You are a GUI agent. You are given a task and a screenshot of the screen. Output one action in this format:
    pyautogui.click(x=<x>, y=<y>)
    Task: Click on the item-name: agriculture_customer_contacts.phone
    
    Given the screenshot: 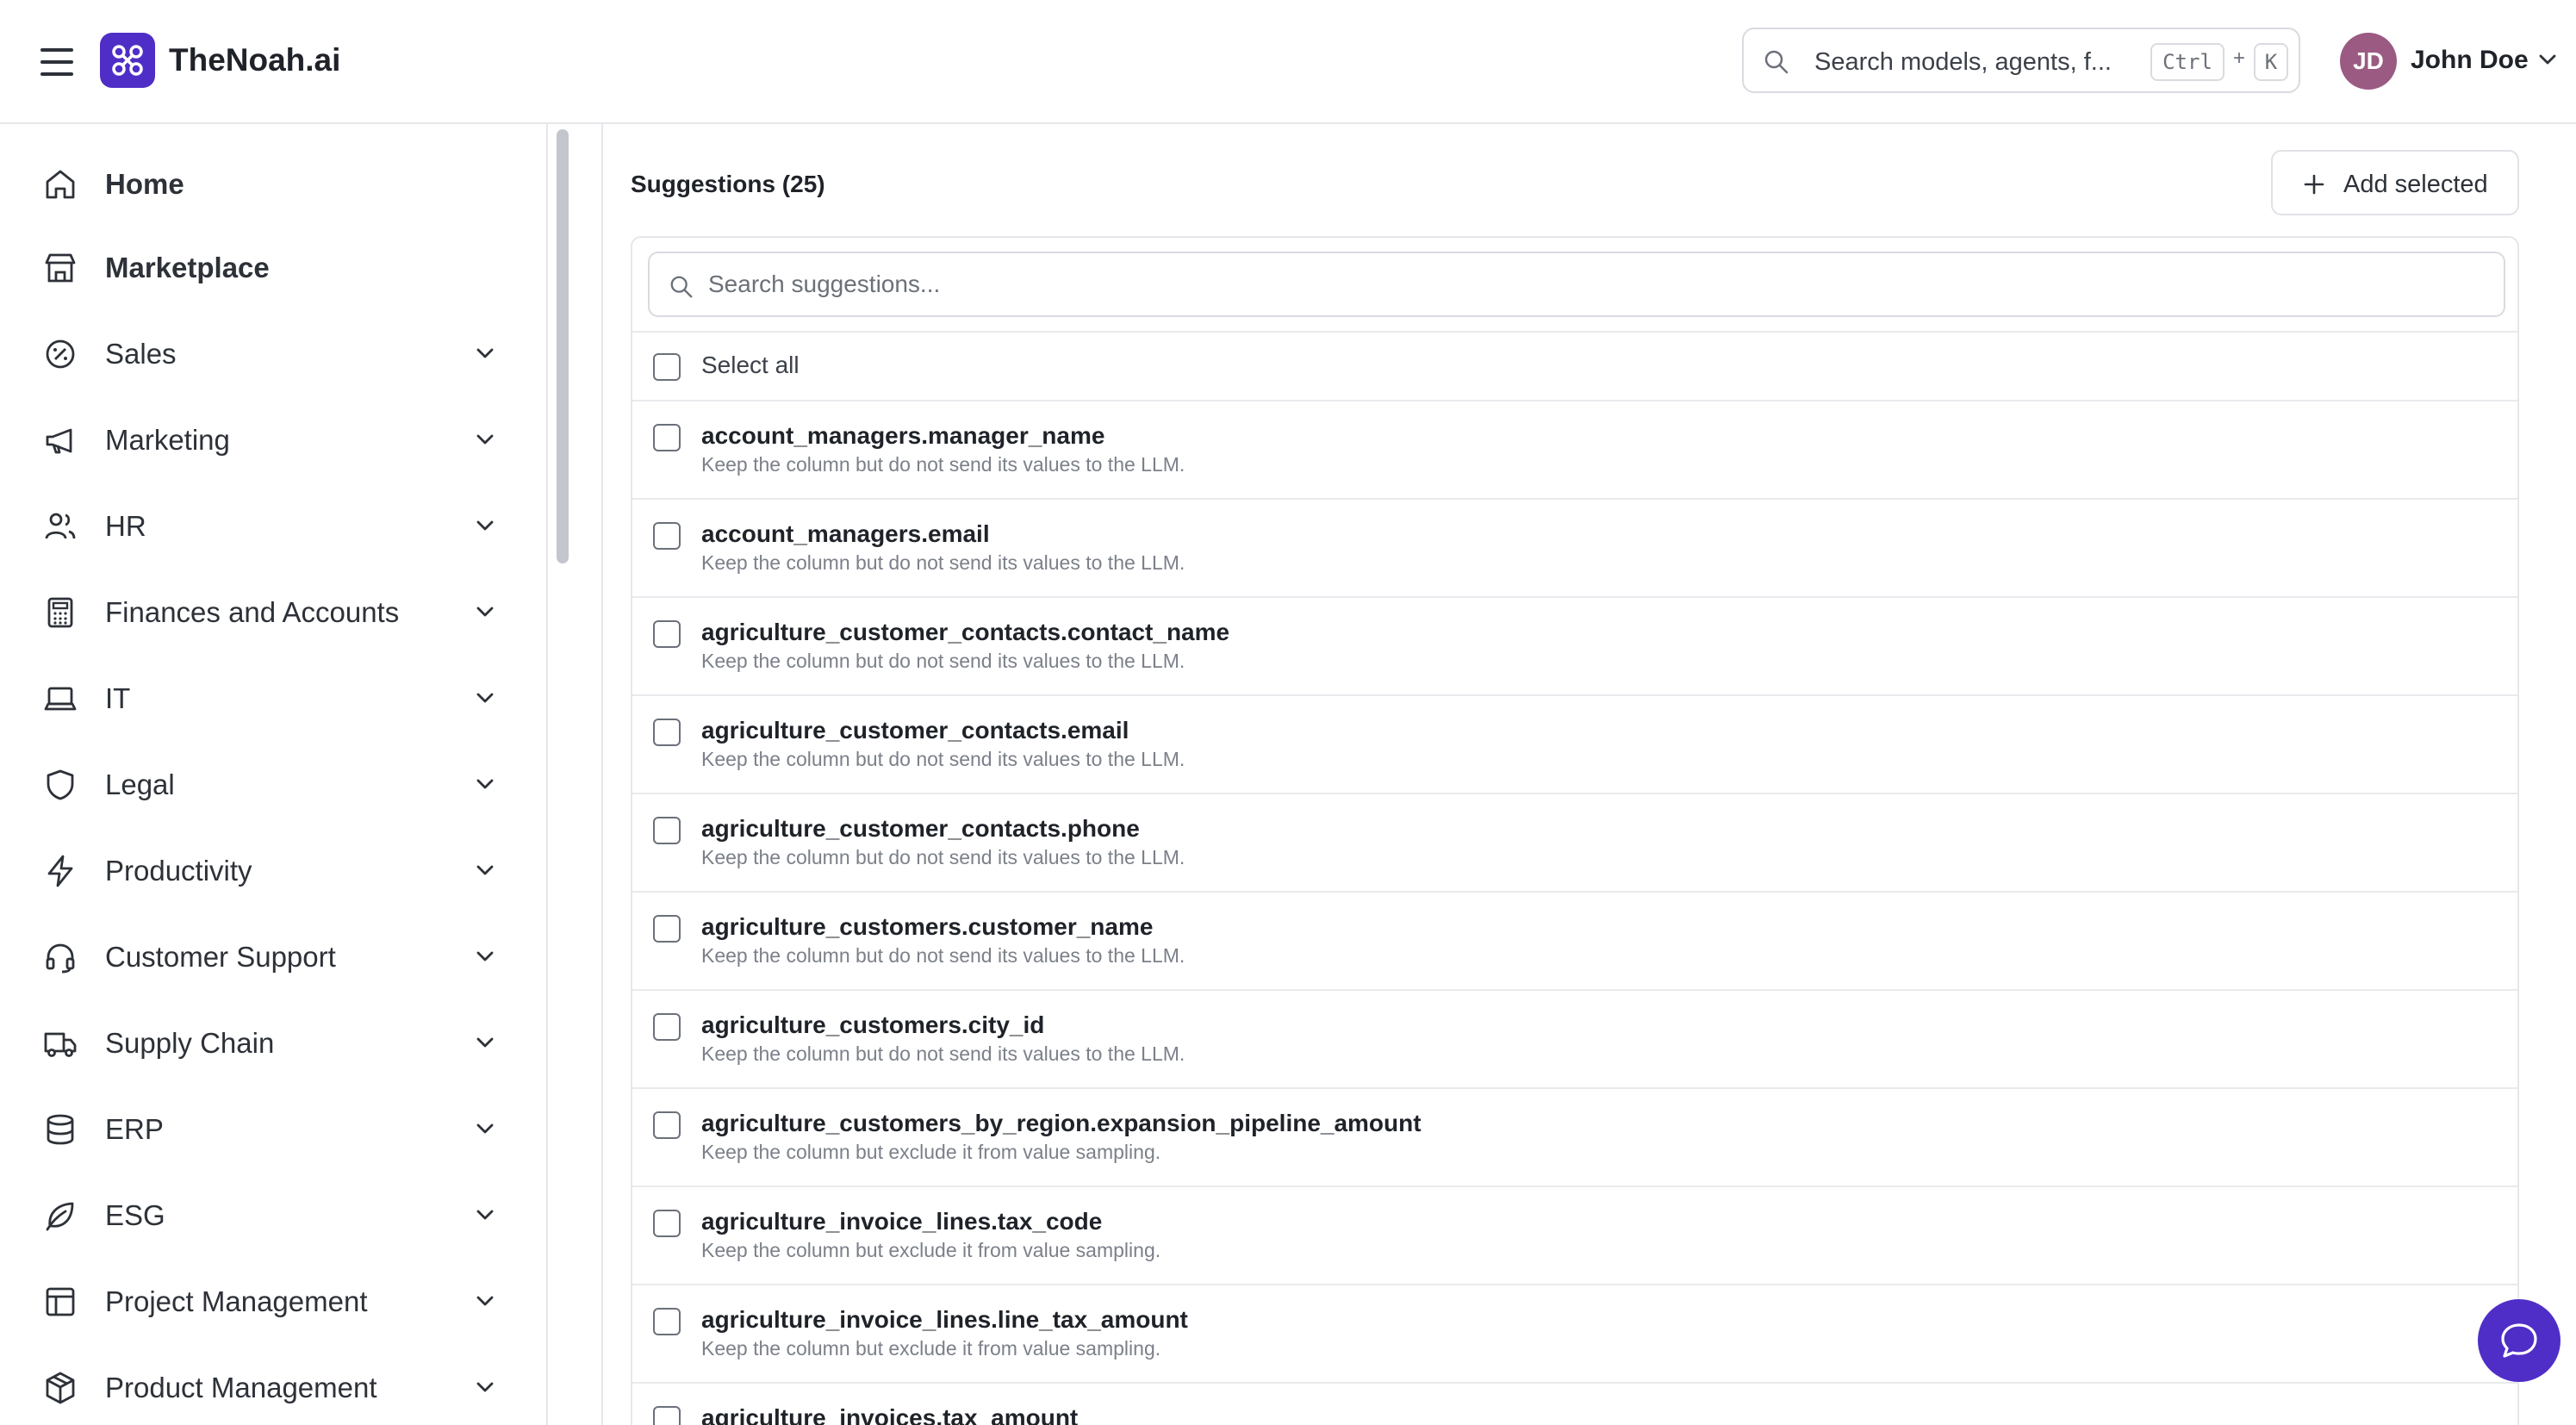 What is the action you would take?
    pyautogui.click(x=920, y=828)
    